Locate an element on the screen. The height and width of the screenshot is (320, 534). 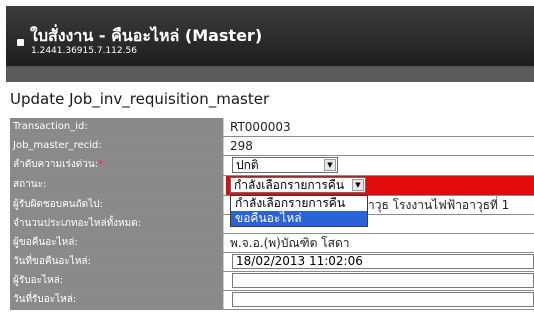
field-label: ลำดับความเร่งด่วน:* is located at coordinates (117, 165).